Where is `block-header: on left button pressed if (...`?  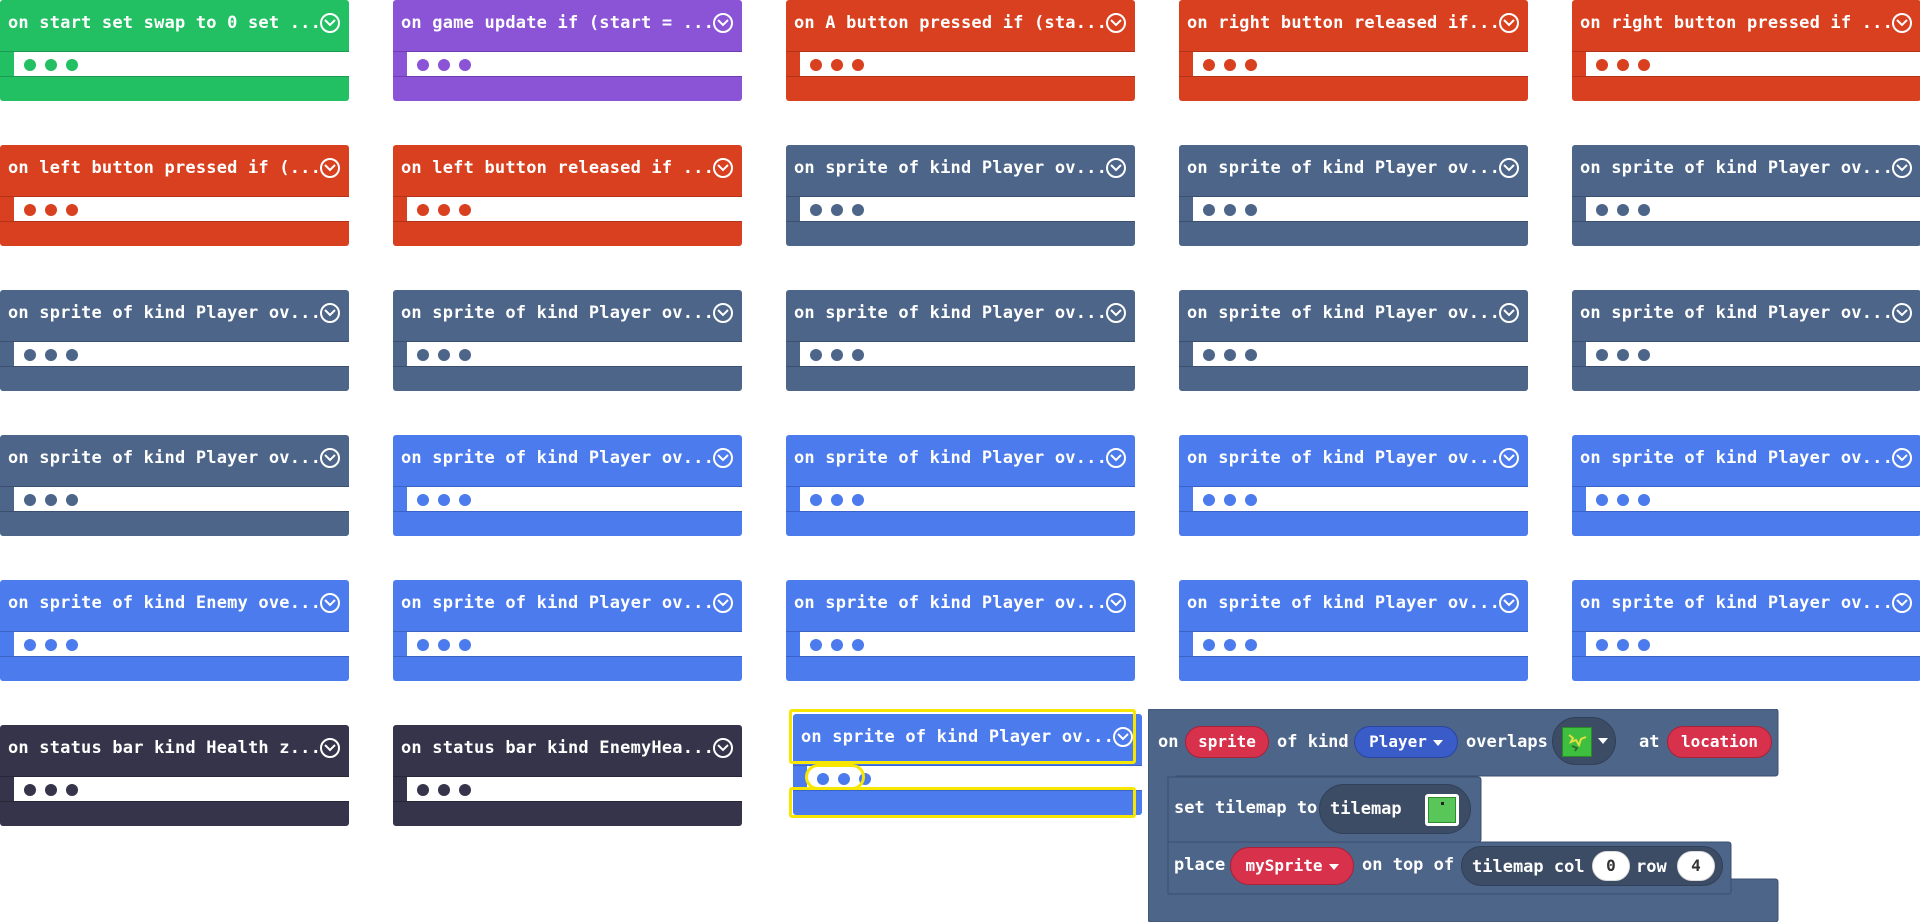 block-header: on left button pressed if (... is located at coordinates (174, 171).